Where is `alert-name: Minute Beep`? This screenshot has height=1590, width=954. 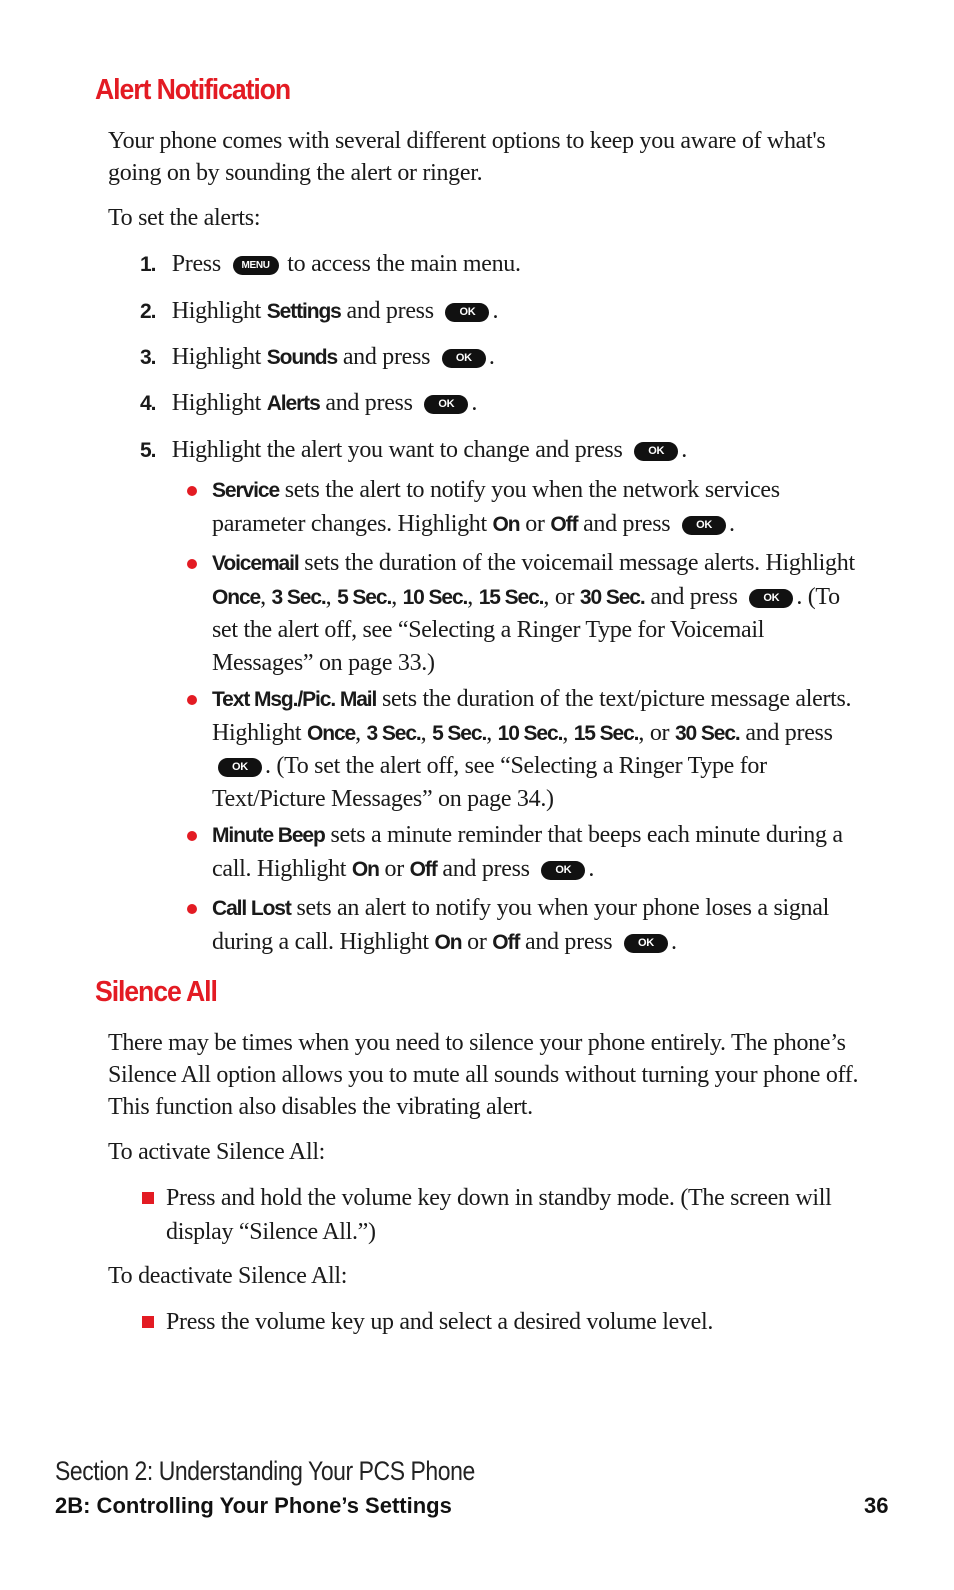 alert-name: Minute Beep is located at coordinates (269, 835).